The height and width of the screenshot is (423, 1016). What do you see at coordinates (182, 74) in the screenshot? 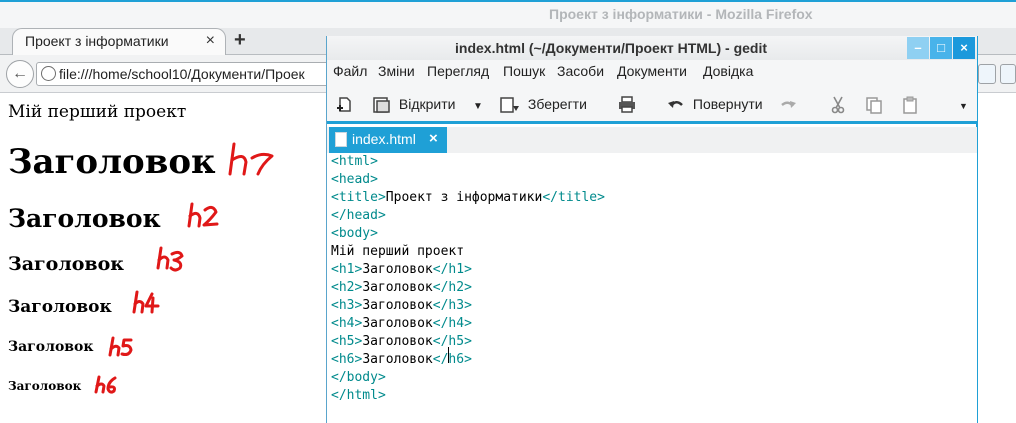
I see `url-text: file:///home/school10/Документи/Проек` at bounding box center [182, 74].